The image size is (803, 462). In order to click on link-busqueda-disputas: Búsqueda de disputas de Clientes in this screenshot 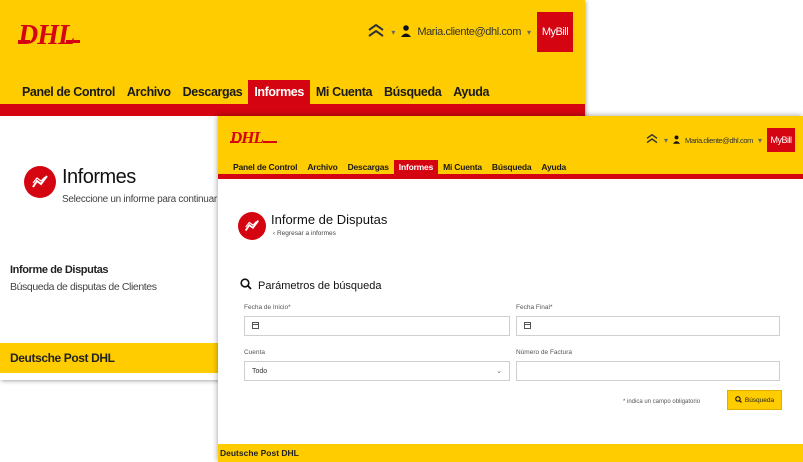, I will do `click(83, 287)`.